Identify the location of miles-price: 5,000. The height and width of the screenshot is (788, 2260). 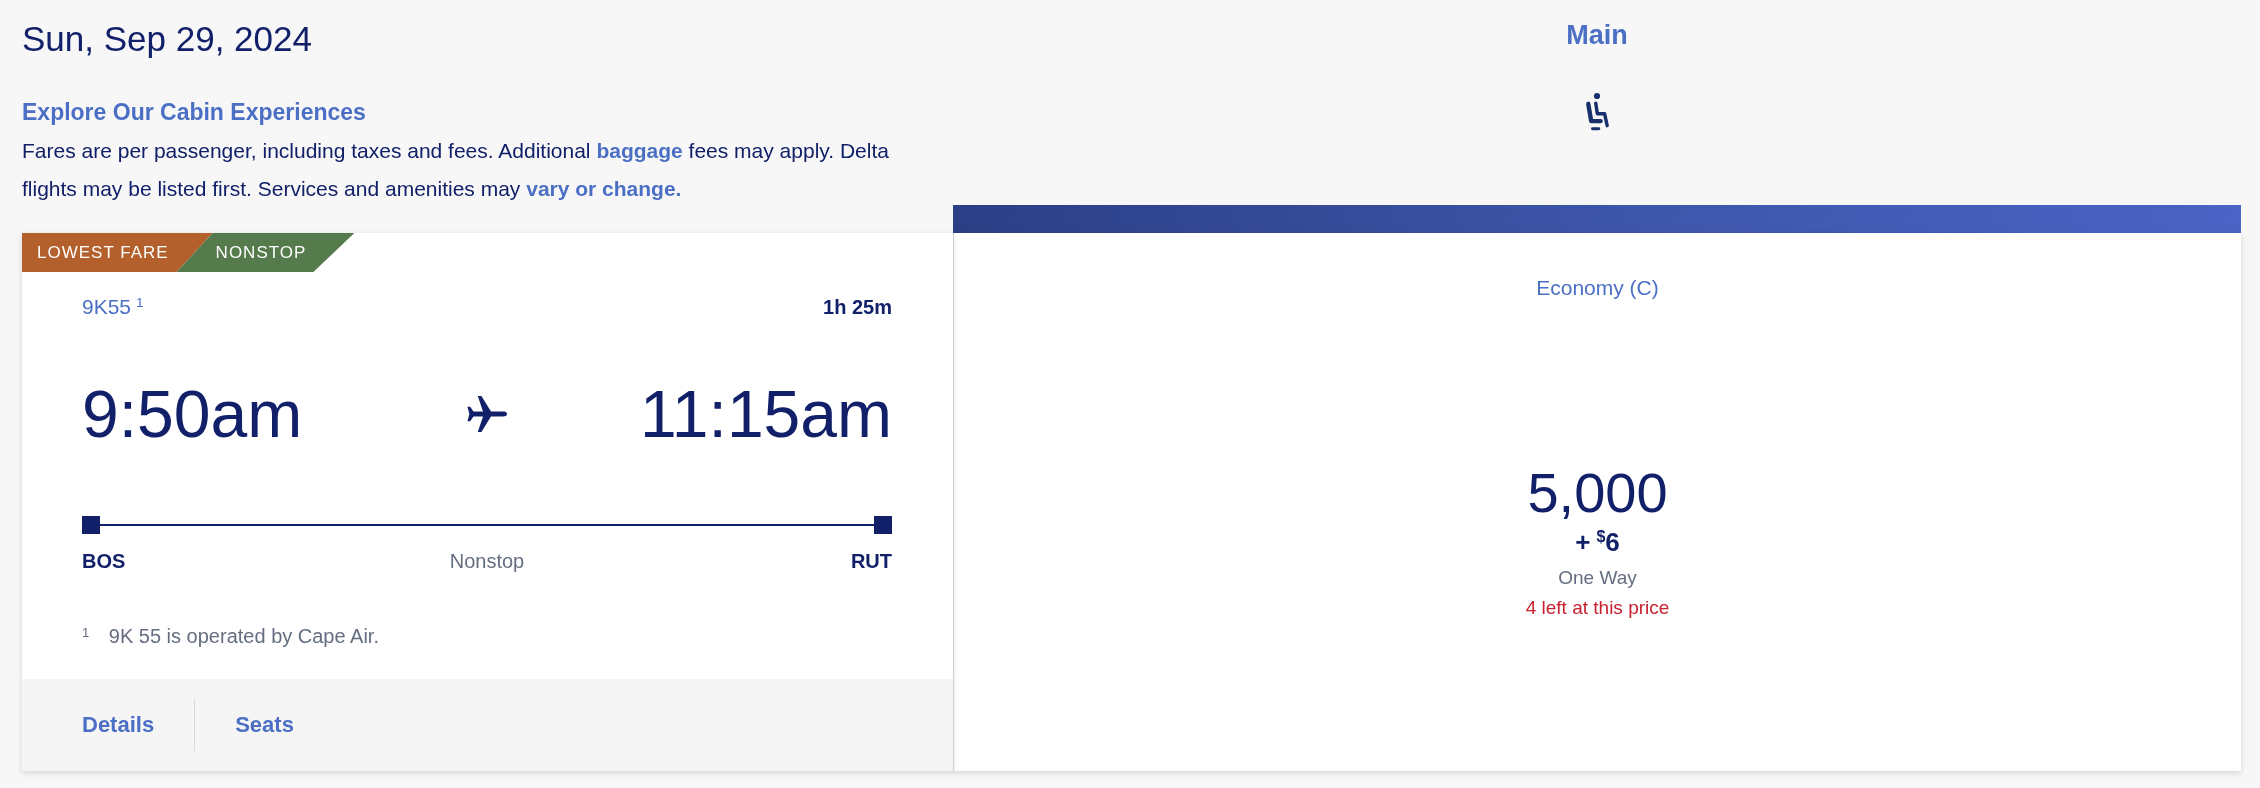
(1597, 493).